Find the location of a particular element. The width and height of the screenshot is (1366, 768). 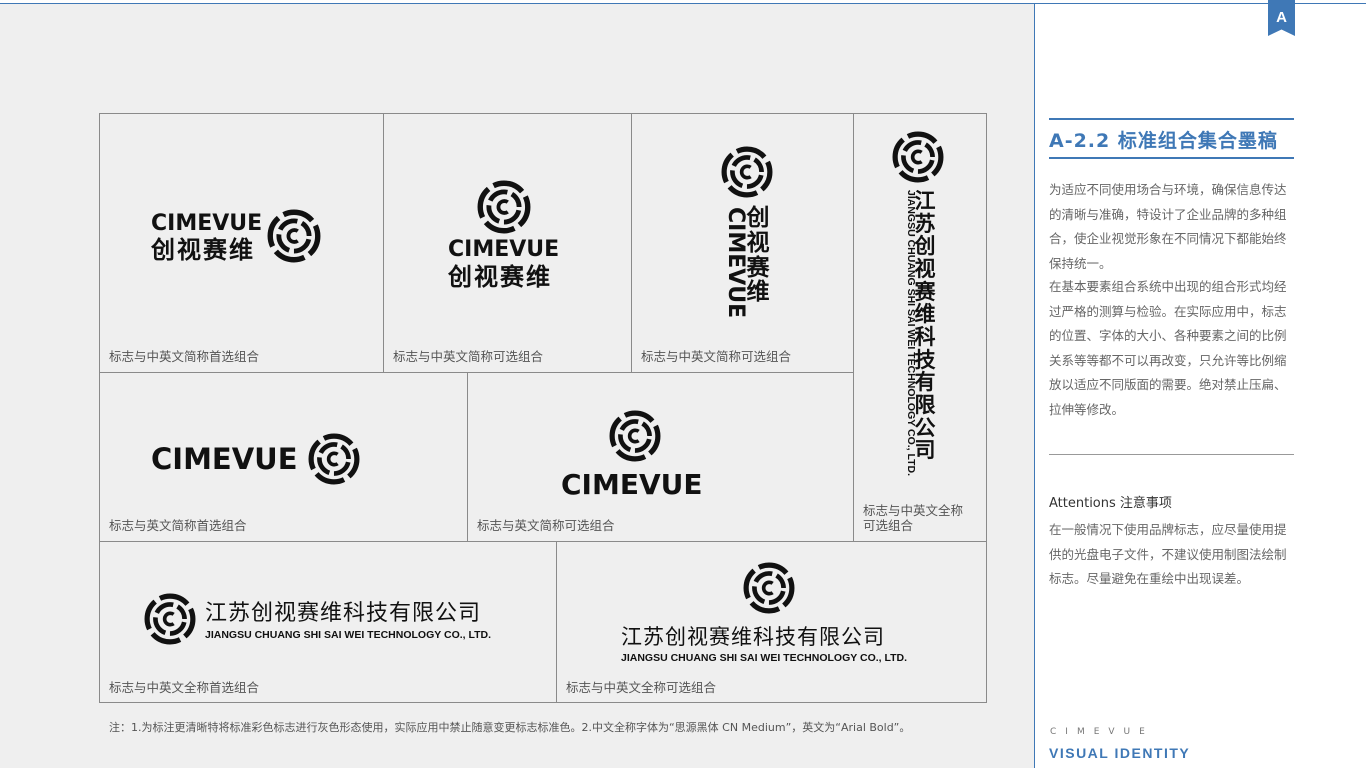

combo-cell-5: CIMEVUE 标志与英文简称首选组合 is located at coordinates (283, 457).